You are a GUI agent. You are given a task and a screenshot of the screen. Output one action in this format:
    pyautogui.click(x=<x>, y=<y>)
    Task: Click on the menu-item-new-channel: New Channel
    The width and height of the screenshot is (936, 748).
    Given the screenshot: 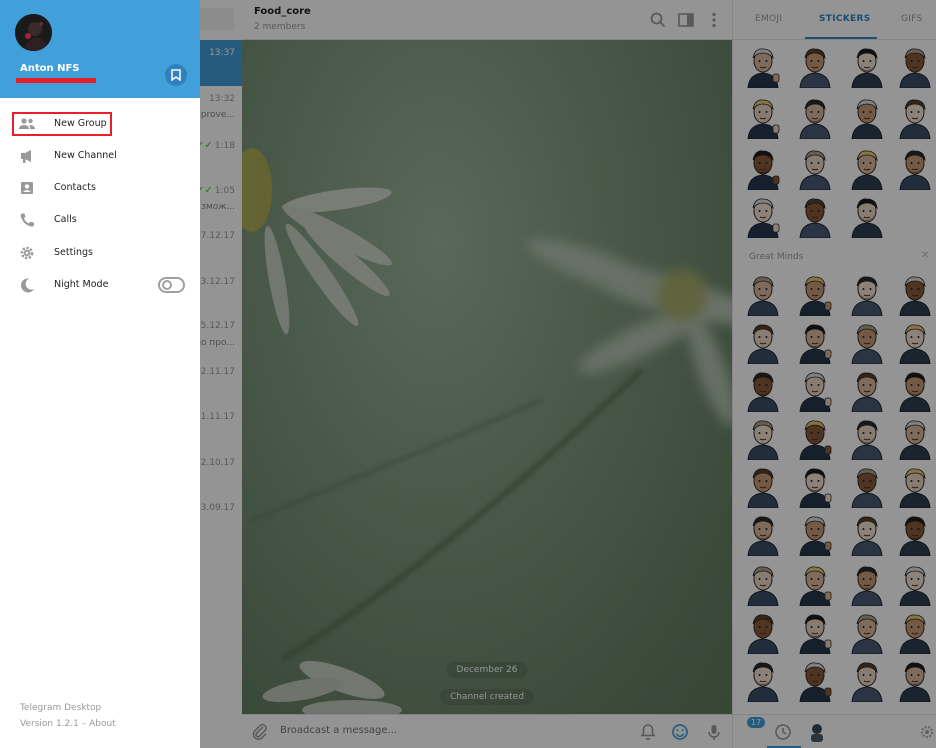 What is the action you would take?
    pyautogui.click(x=100, y=156)
    